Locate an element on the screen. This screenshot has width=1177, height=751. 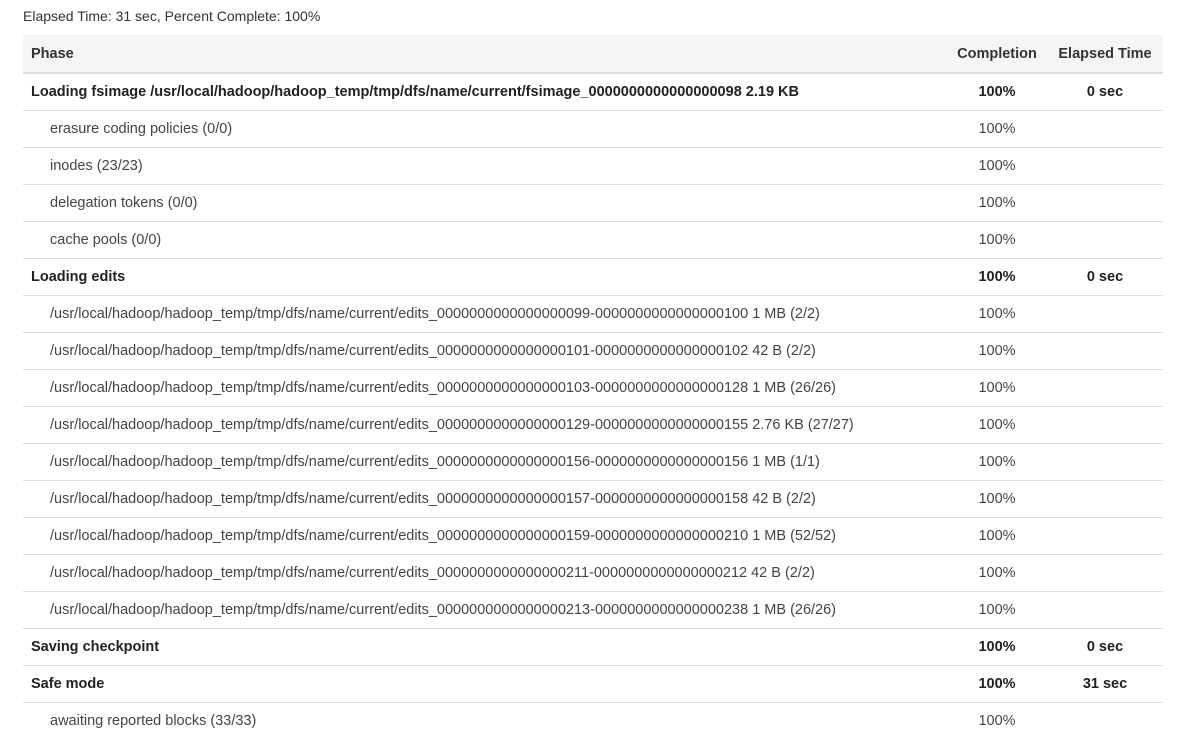
step-row: inodes (23/23) 100% is located at coordinates (593, 166).